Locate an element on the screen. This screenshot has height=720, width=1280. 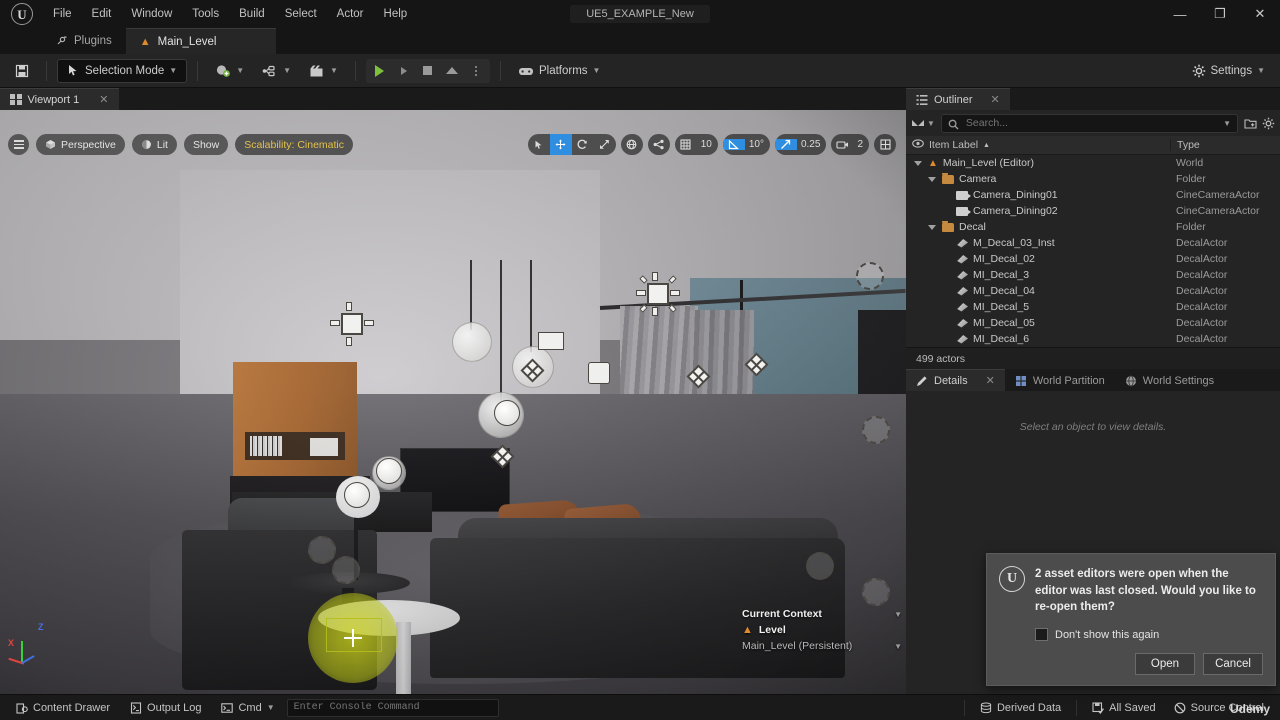
console-command-box is located at coordinates (392, 707).